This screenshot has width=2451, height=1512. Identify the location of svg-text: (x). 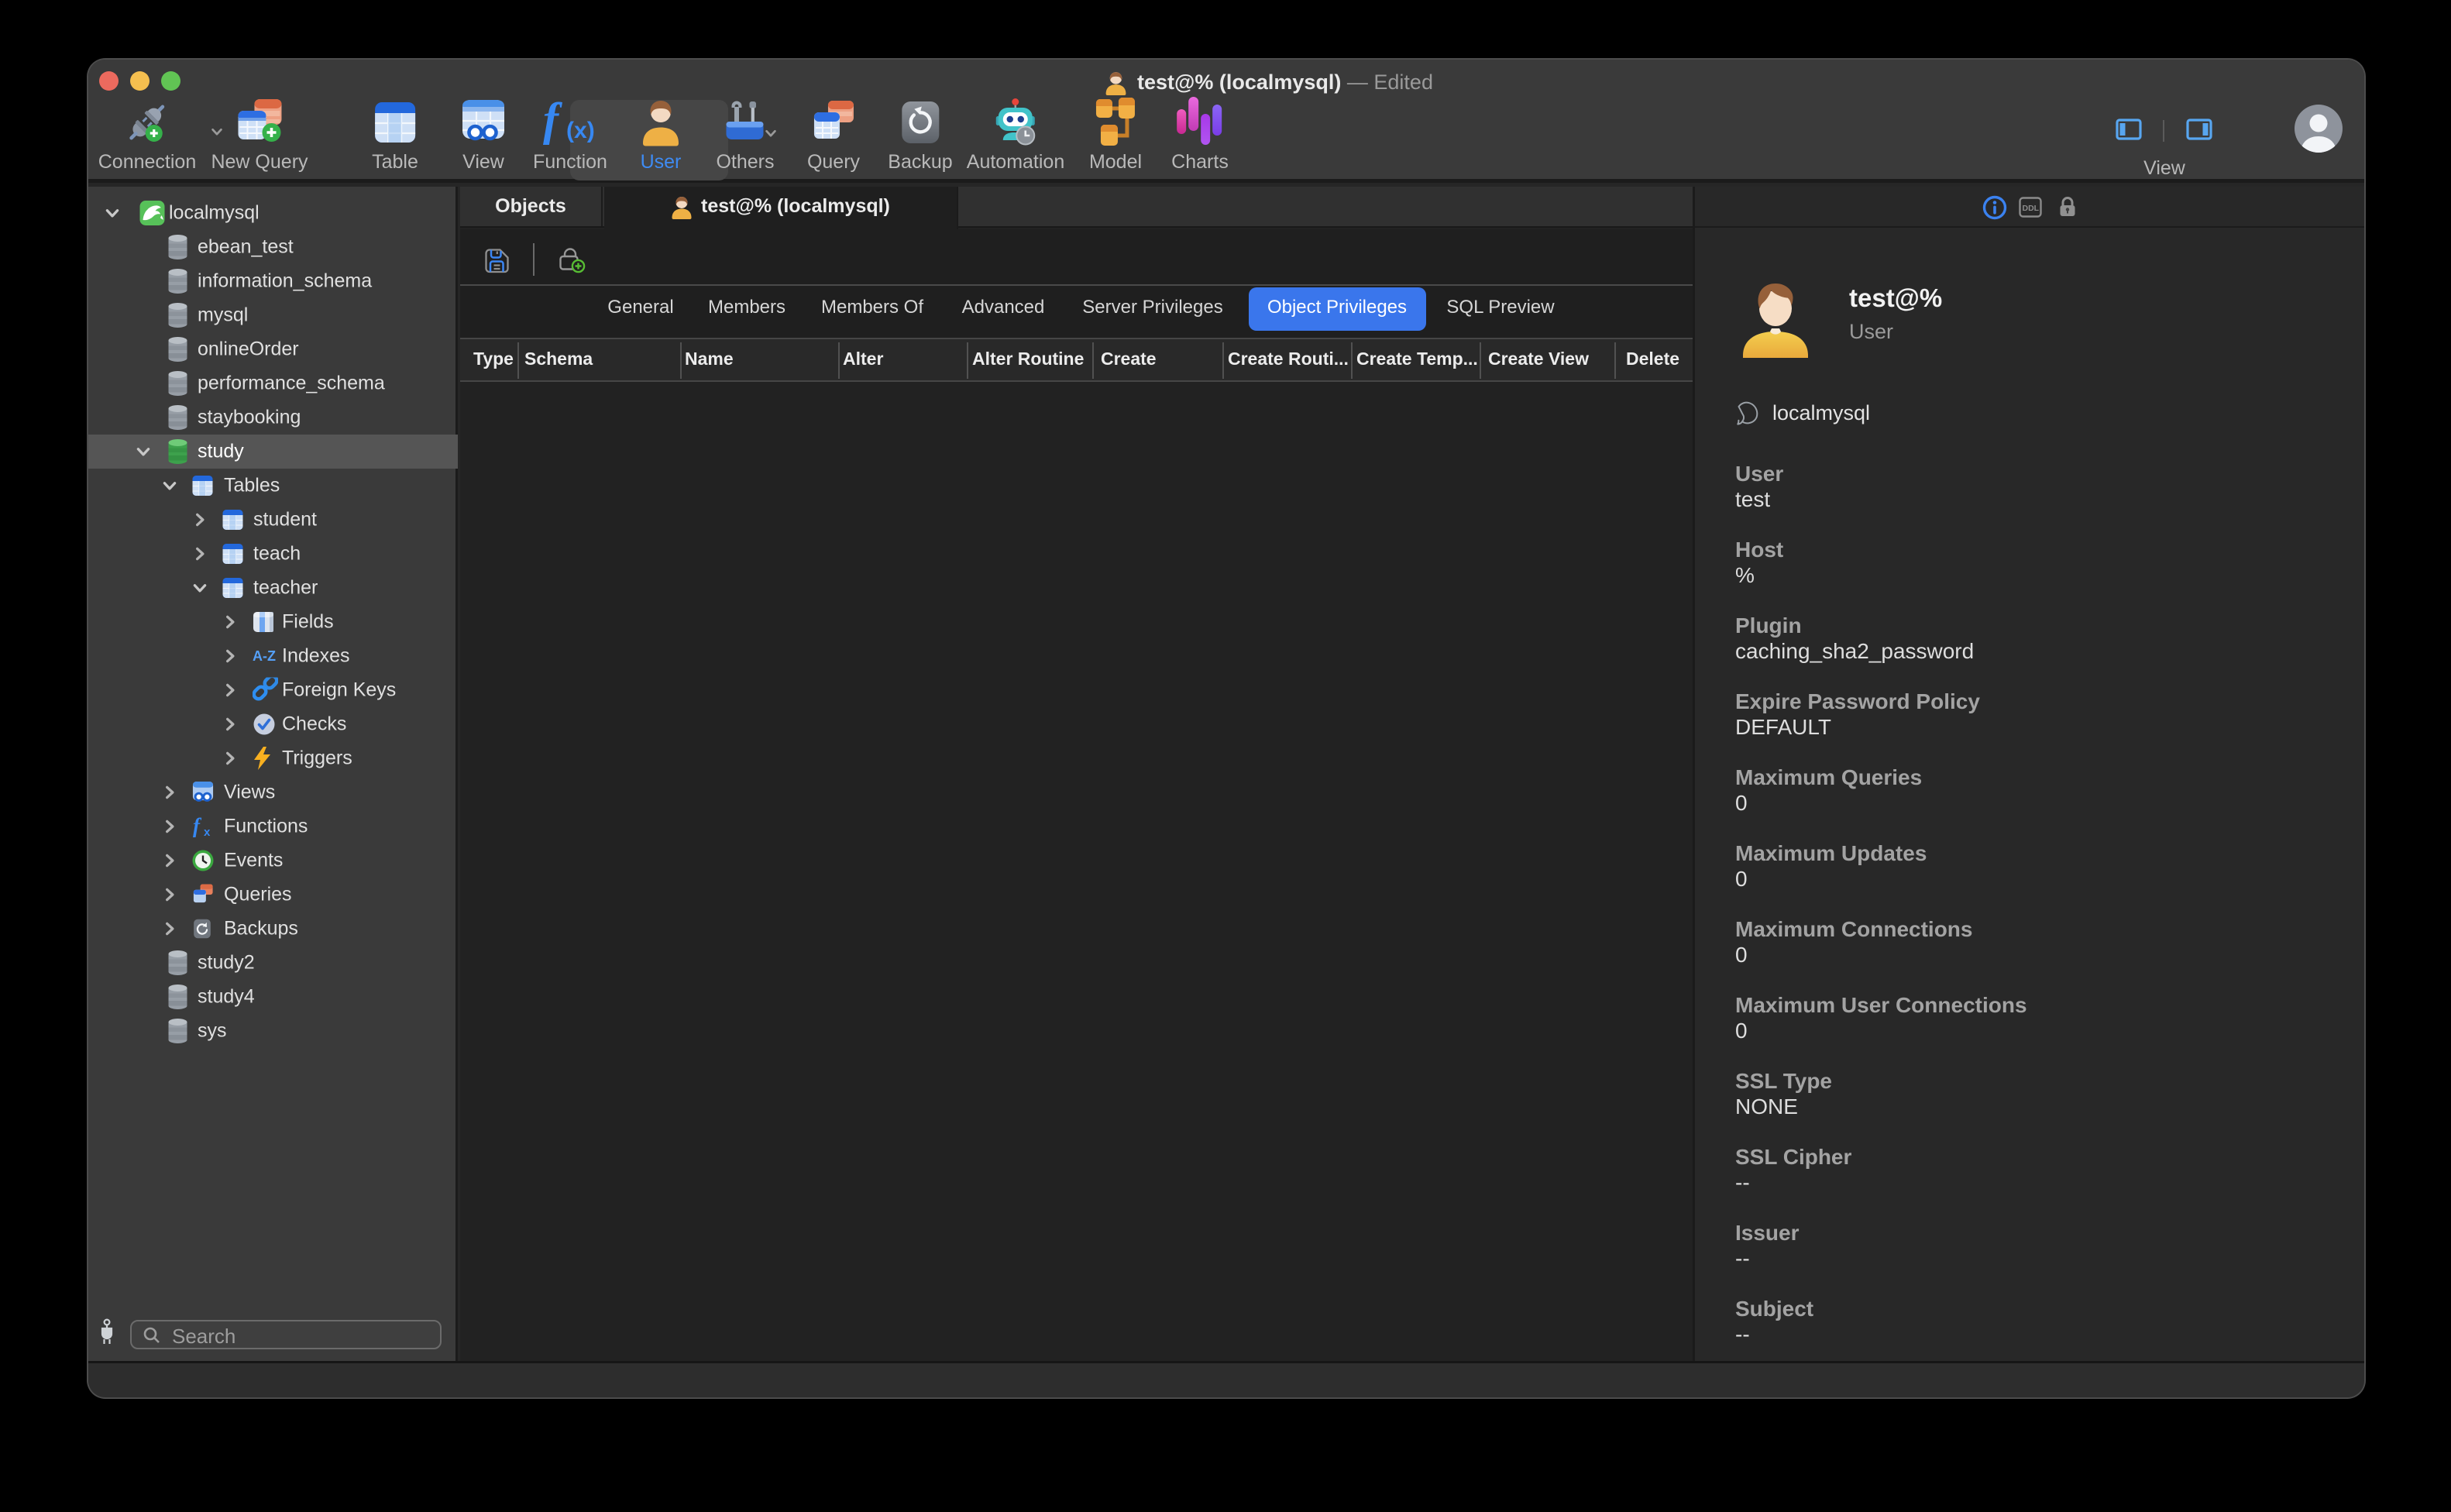
(580, 130).